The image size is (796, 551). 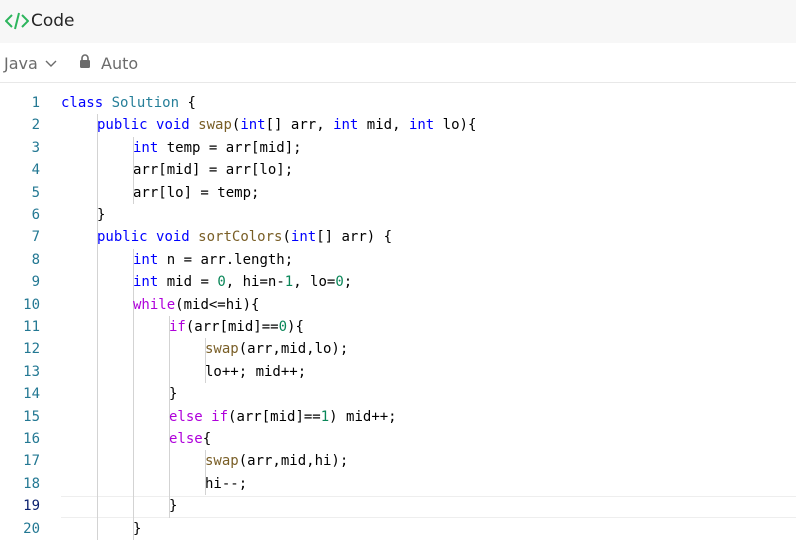 What do you see at coordinates (53, 21) in the screenshot?
I see `panel-title: Code` at bounding box center [53, 21].